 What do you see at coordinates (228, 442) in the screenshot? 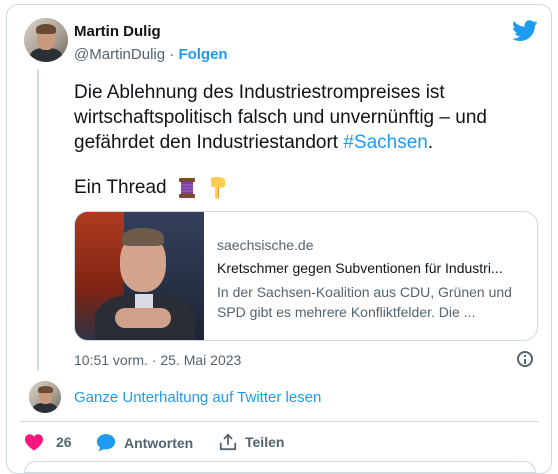
I see `share-icon` at bounding box center [228, 442].